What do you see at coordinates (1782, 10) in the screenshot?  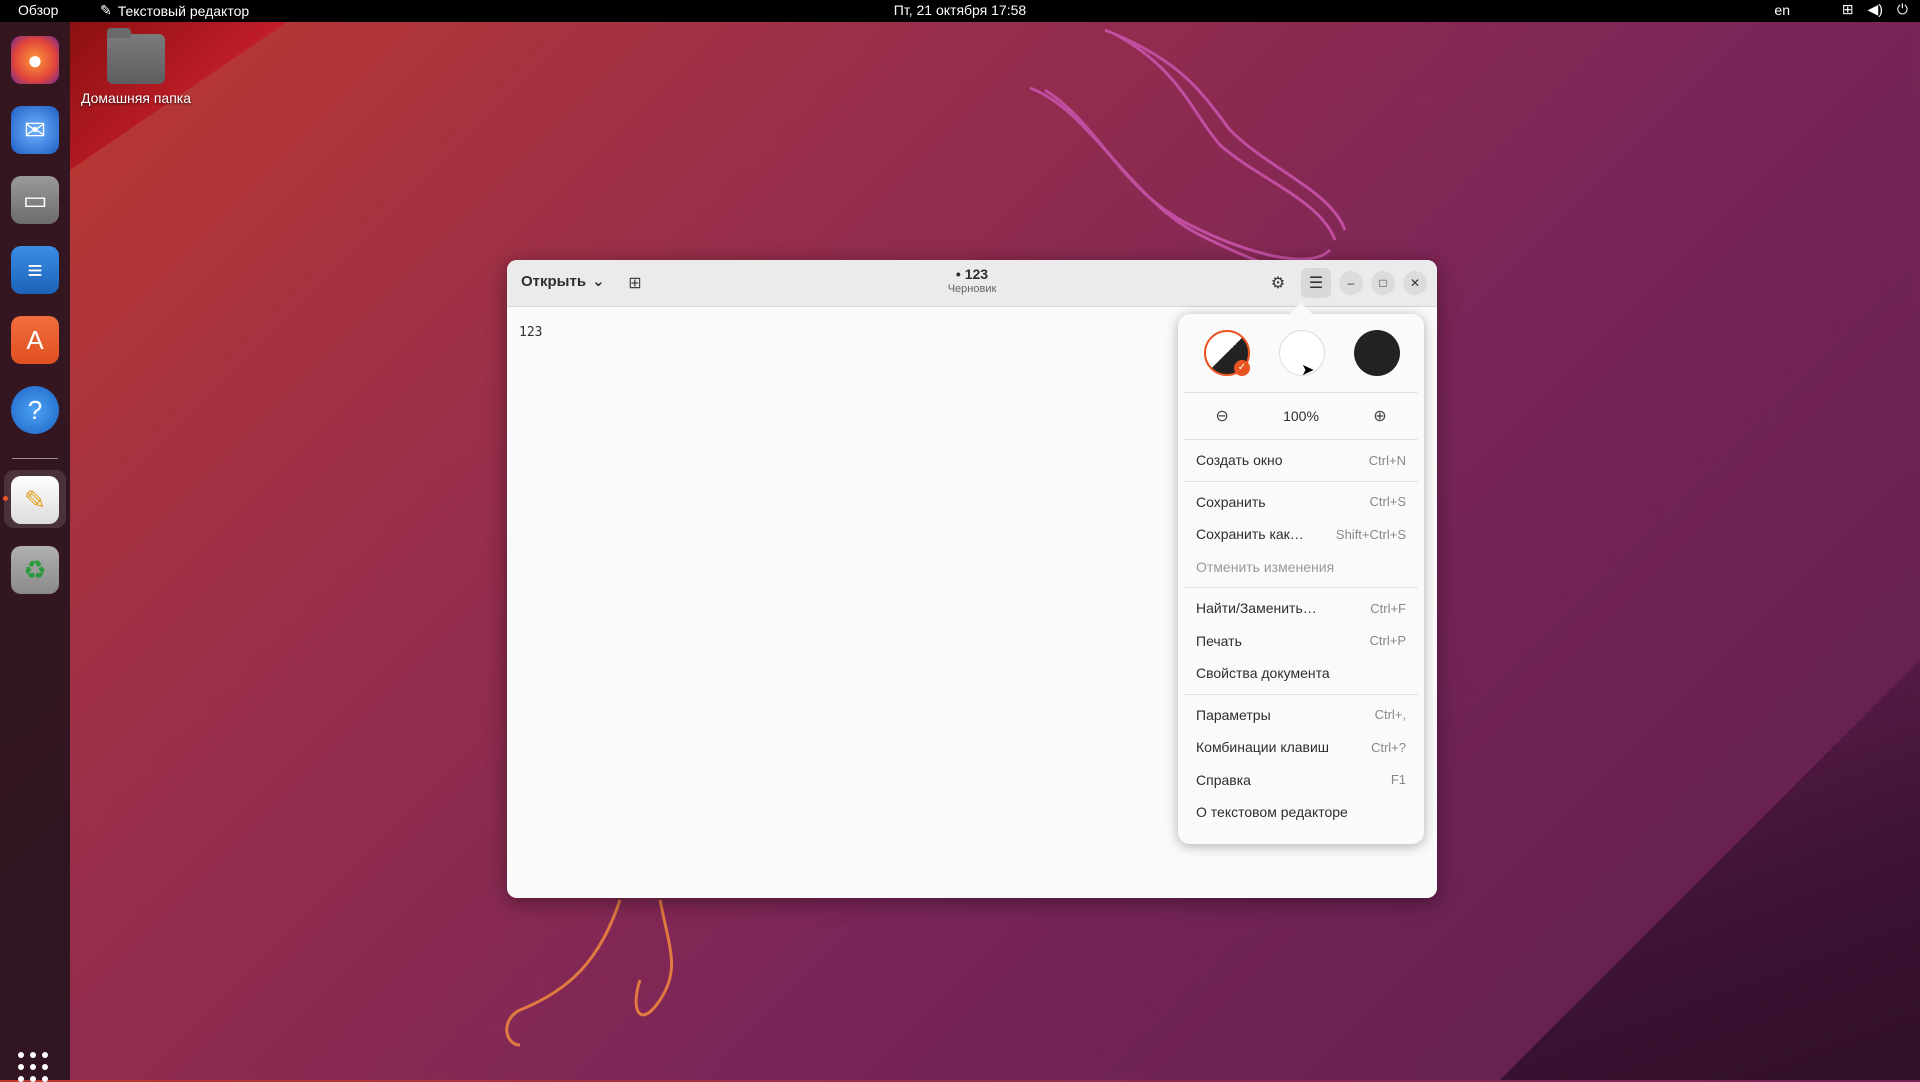 I see `language-indicator: en` at bounding box center [1782, 10].